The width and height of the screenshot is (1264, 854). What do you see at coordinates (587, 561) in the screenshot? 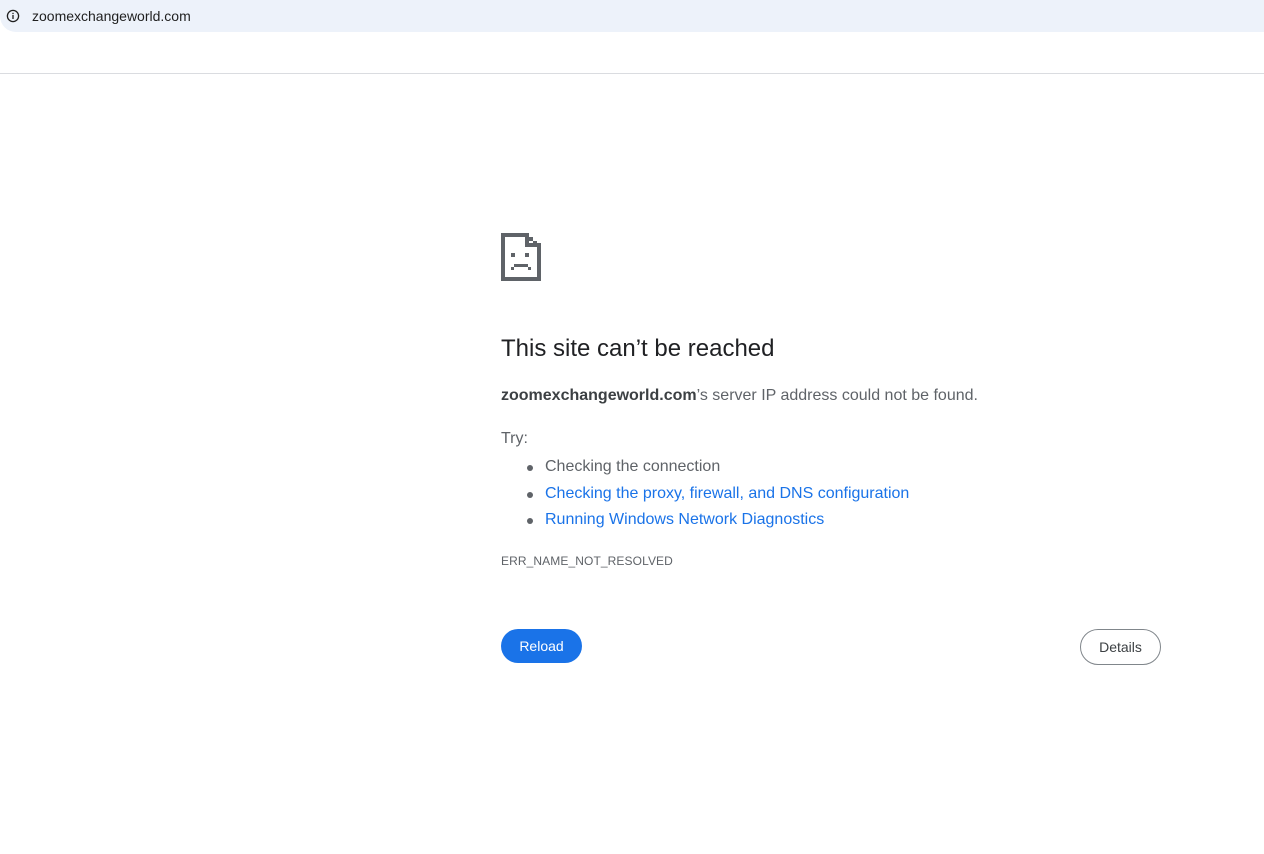
I see `error-code: ERR_NAME_NOT_RESOLVED` at bounding box center [587, 561].